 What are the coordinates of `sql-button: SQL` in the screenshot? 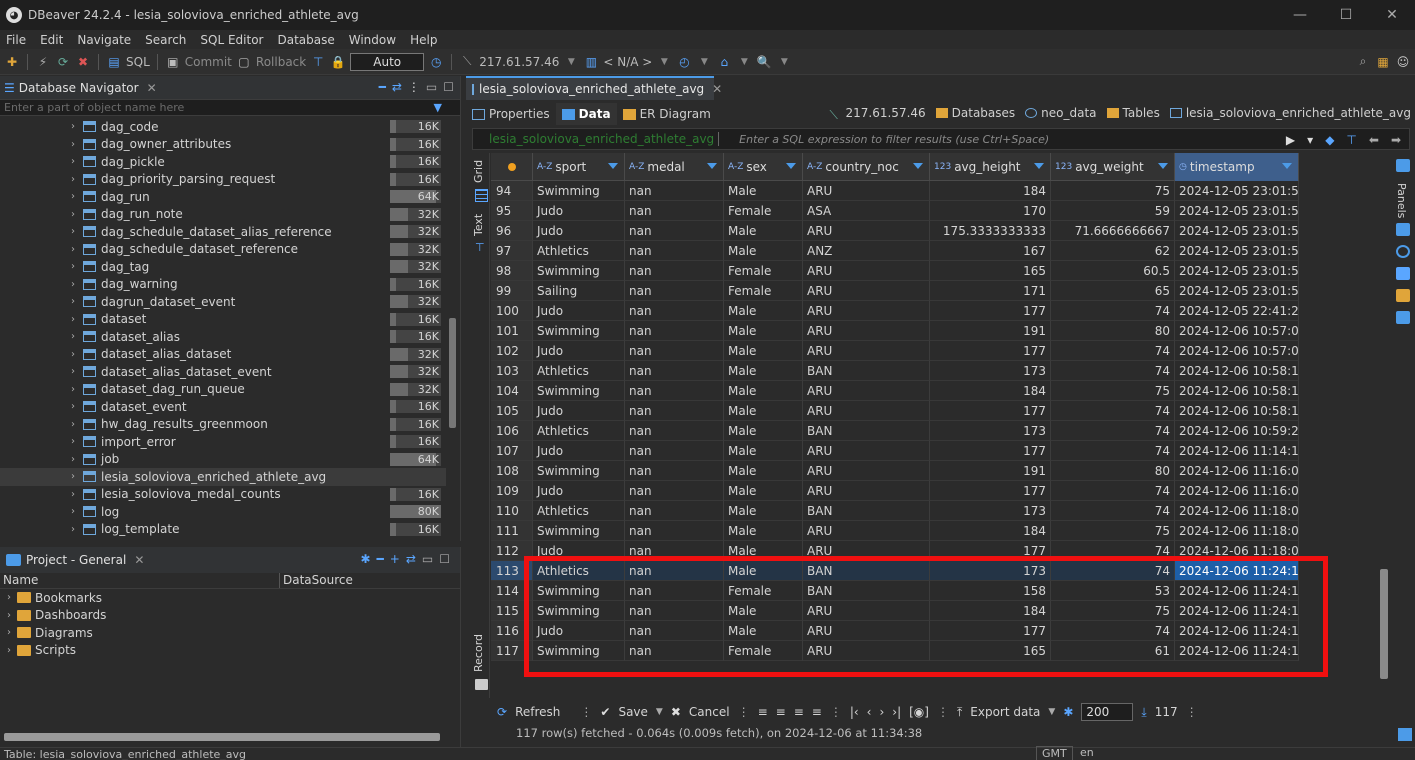 It's located at (138, 62).